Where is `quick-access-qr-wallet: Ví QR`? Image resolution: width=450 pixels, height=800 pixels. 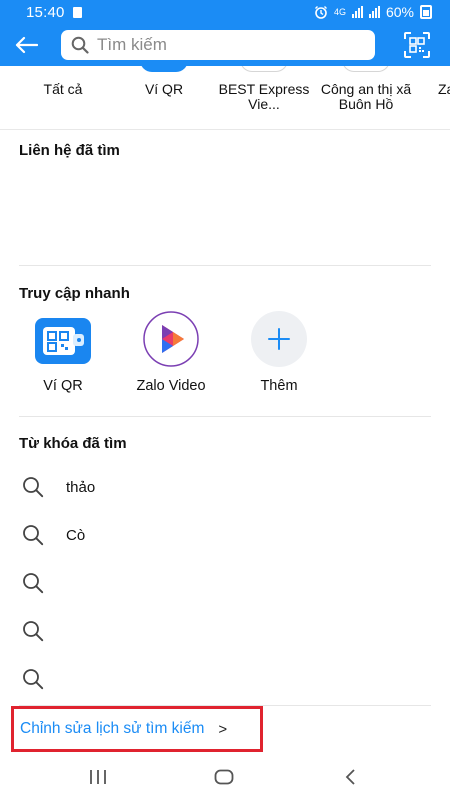 quick-access-qr-wallet: Ví QR is located at coordinates (63, 356).